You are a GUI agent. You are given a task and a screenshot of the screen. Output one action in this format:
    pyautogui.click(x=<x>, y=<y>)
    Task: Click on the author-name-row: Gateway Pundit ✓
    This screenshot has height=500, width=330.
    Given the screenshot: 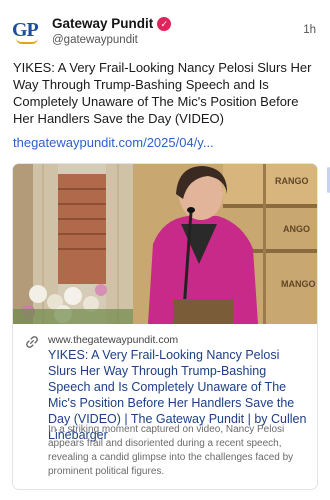 What is the action you would take?
    pyautogui.click(x=112, y=23)
    